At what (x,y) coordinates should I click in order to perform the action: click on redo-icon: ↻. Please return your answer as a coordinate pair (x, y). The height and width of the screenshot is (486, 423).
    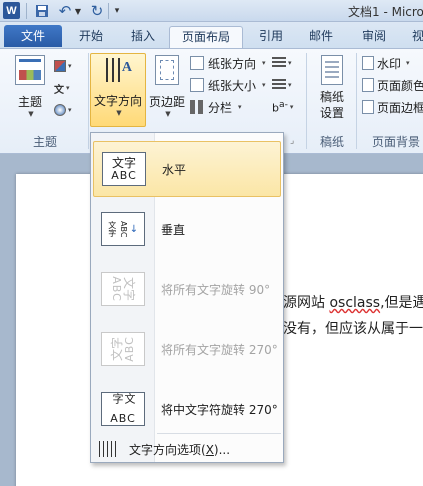
    Looking at the image, I should click on (97, 11).